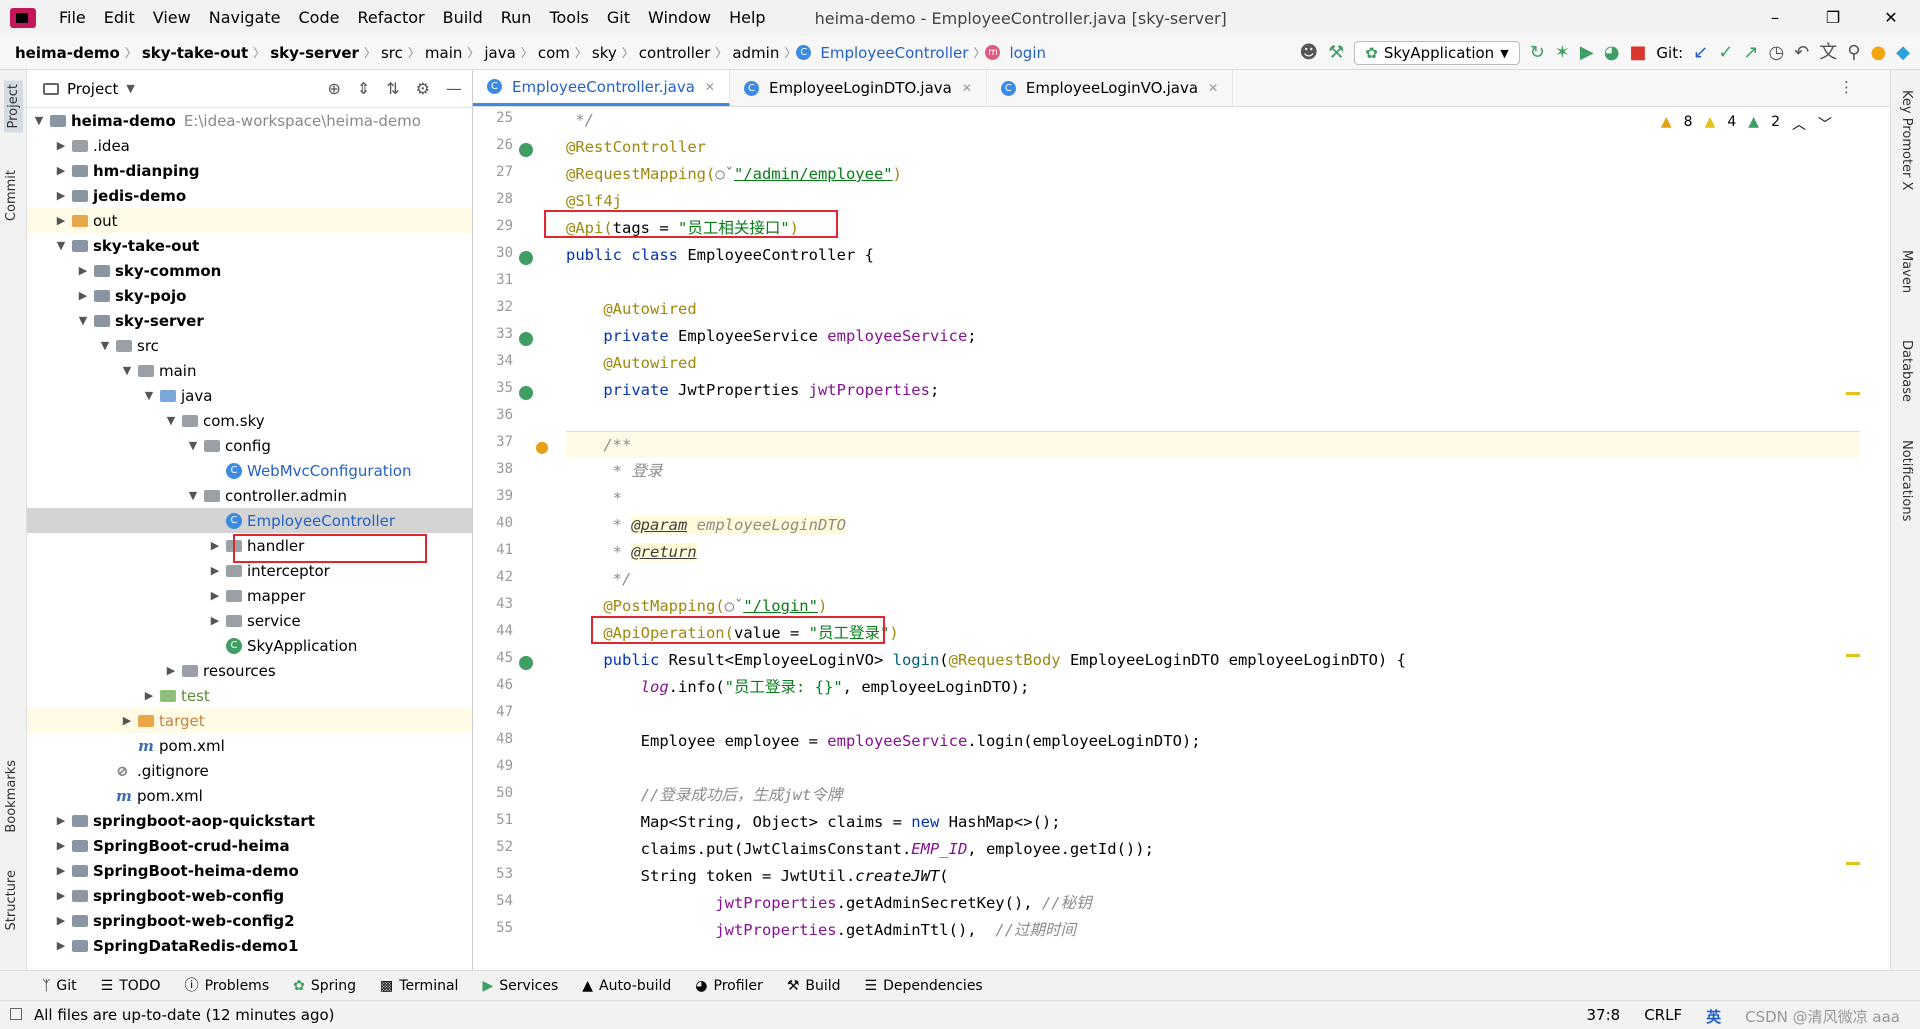  I want to click on coverage-icon: ▶, so click(1587, 53).